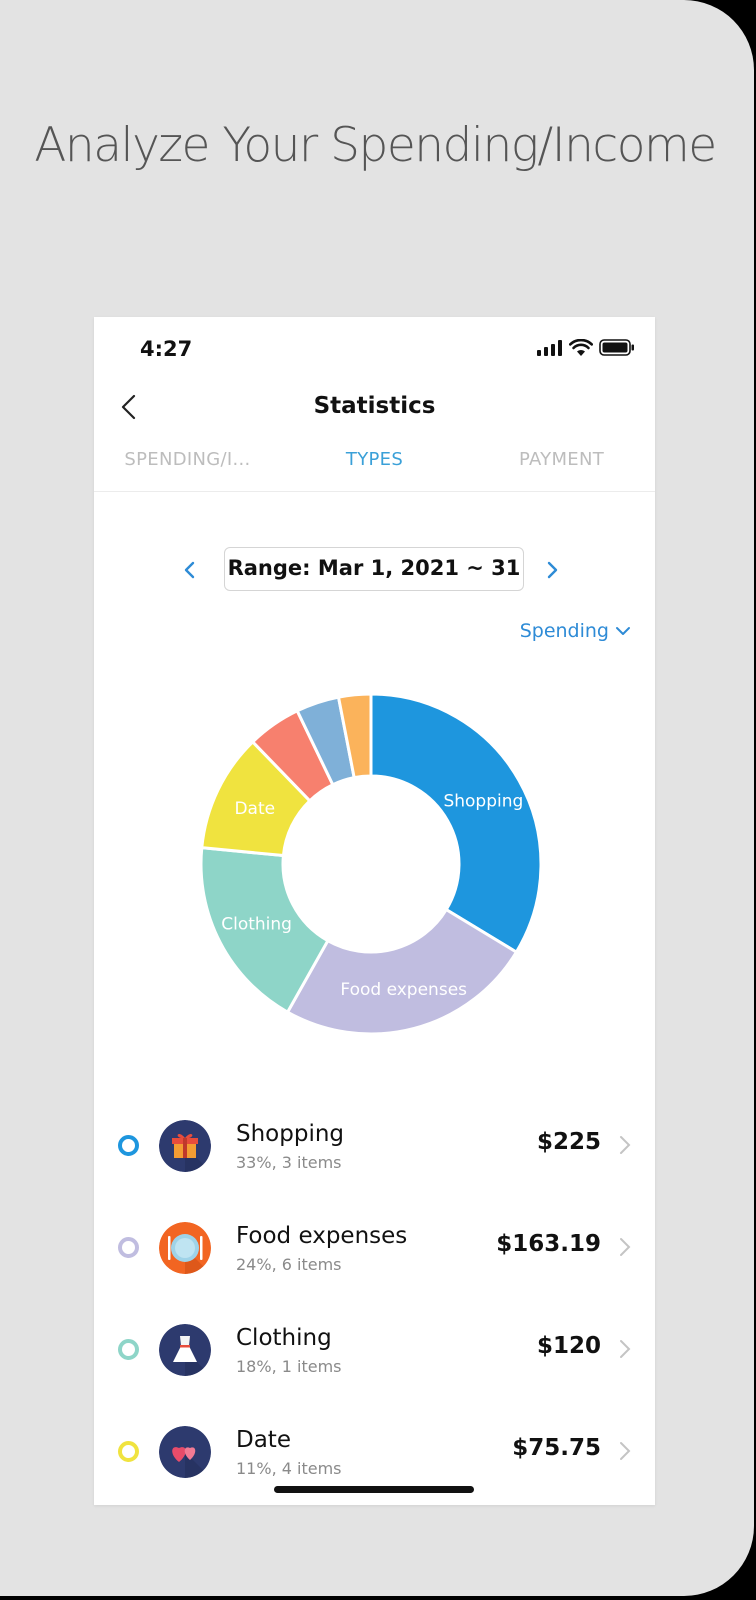 The image size is (756, 1600). I want to click on item-amount: $163.19, so click(548, 1244).